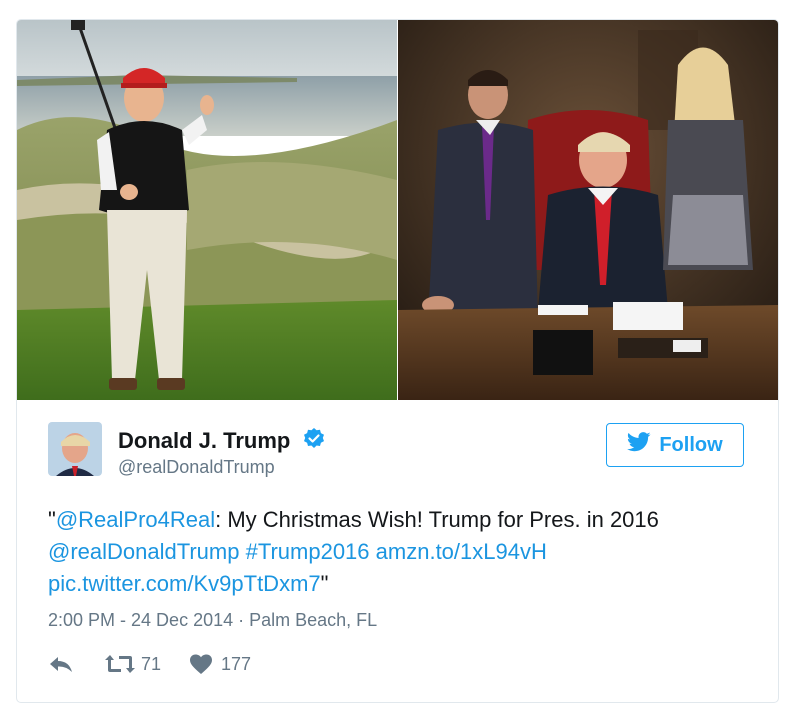  I want to click on retweet-icon, so click(120, 664).